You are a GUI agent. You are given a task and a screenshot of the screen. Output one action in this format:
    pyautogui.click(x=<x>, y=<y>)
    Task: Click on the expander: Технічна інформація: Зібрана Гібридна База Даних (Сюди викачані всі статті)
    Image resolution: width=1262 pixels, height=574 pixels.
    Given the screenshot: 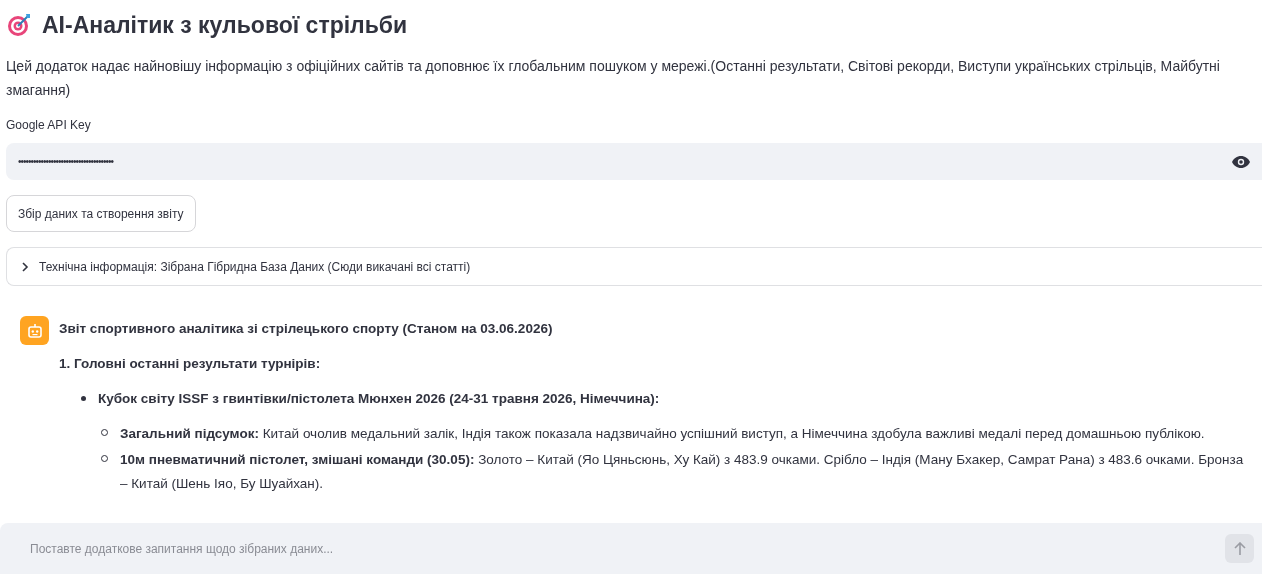 What is the action you would take?
    pyautogui.click(x=634, y=266)
    